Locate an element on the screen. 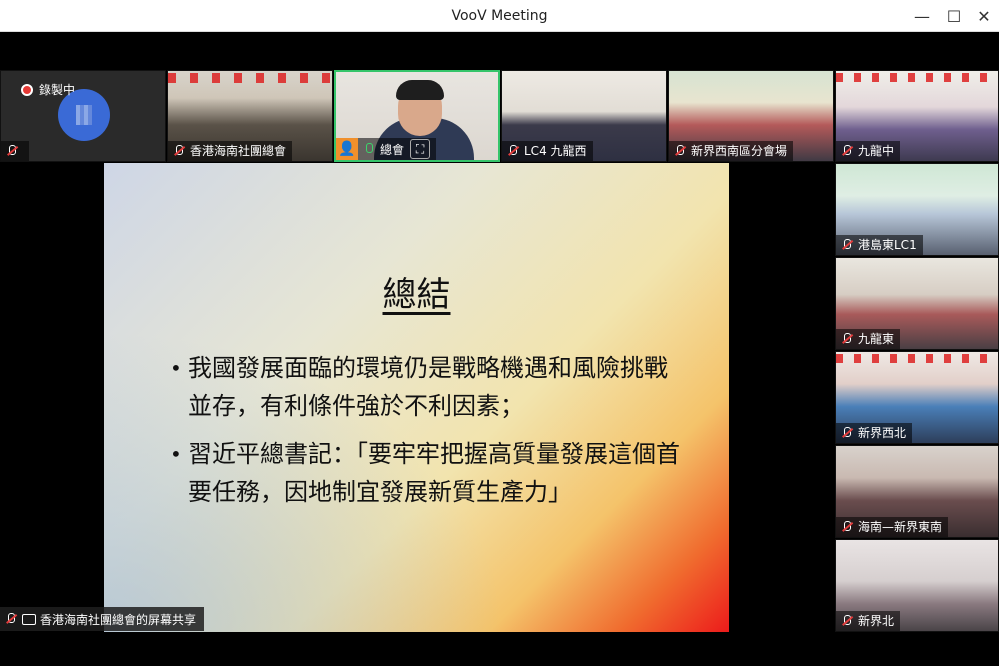 This screenshot has height=666, width=999. participant-tile: 新界北 is located at coordinates (917, 585).